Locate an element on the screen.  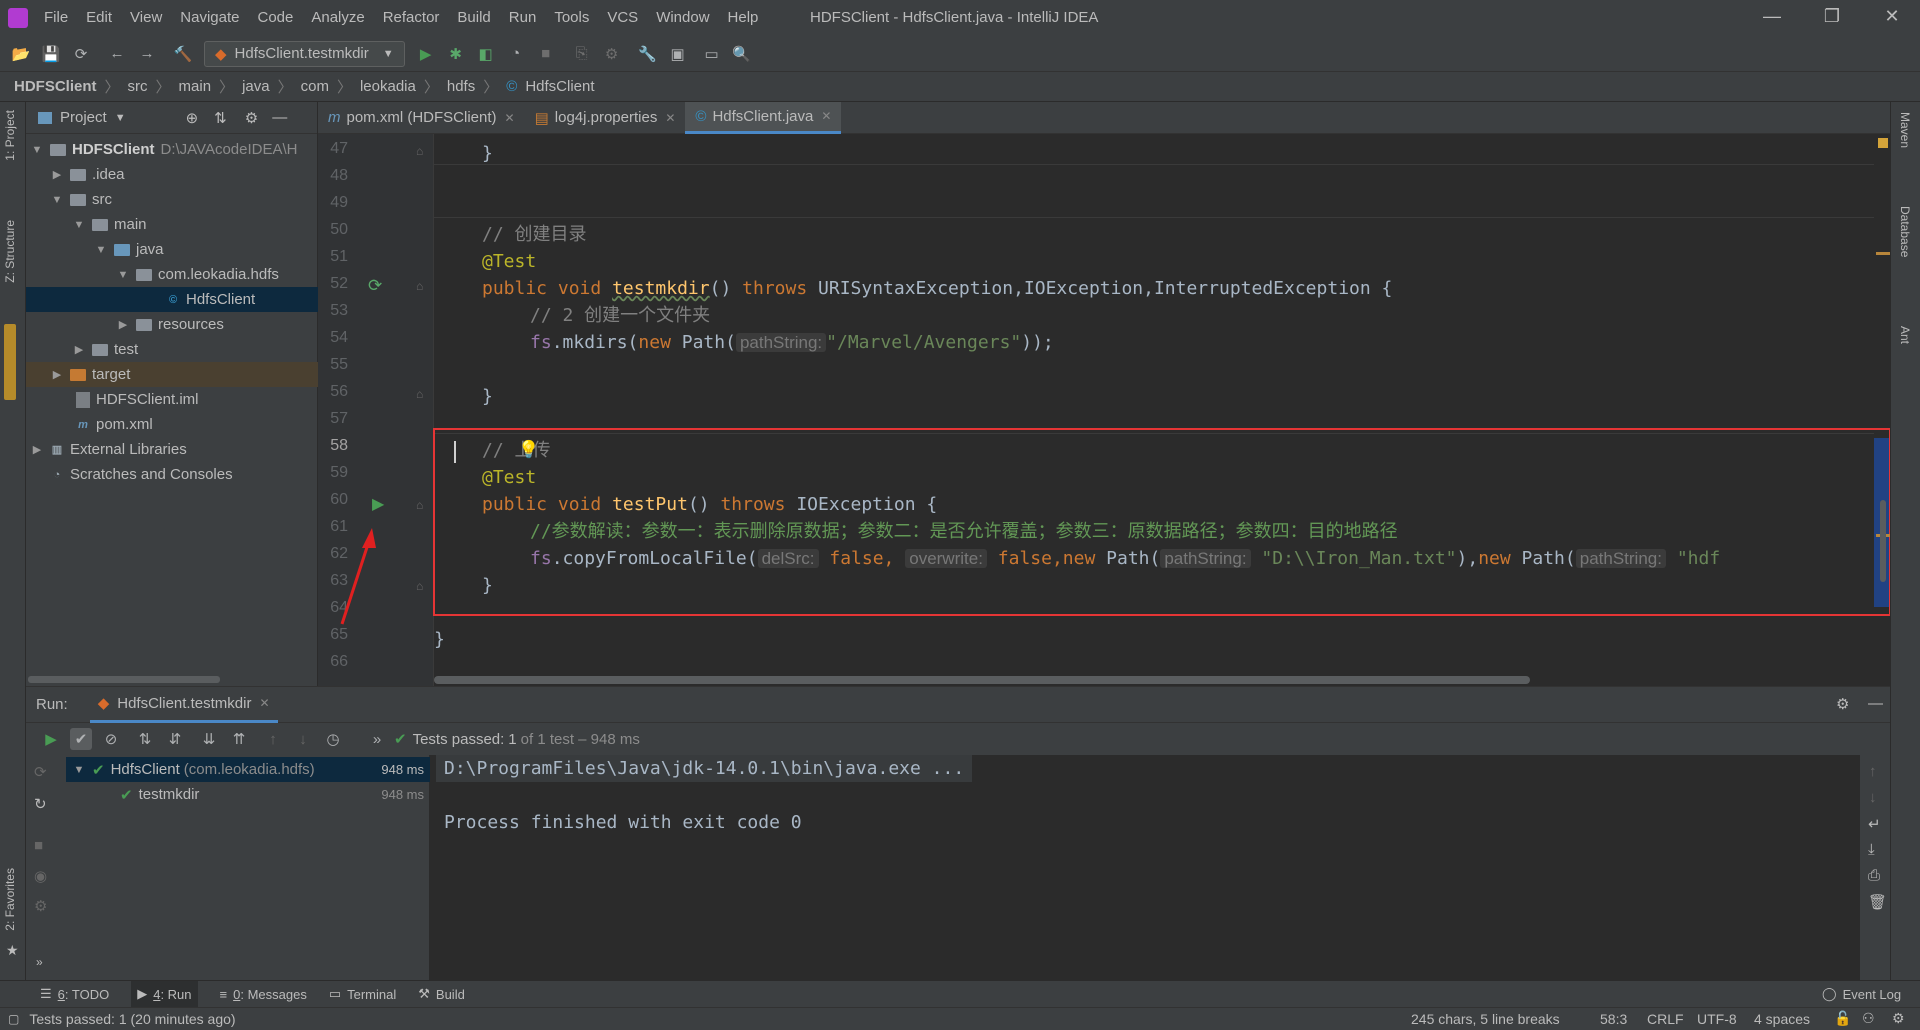
forward-icon: → is located at coordinates (147, 54).